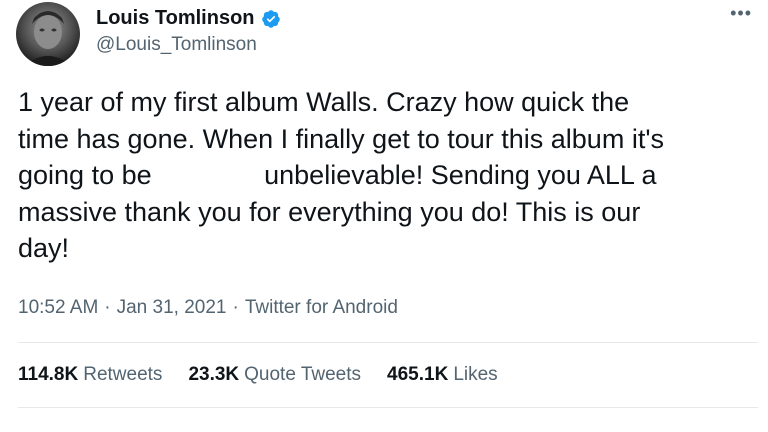 This screenshot has height=432, width=768. I want to click on tweet-time: 10:52 AM, so click(58, 308).